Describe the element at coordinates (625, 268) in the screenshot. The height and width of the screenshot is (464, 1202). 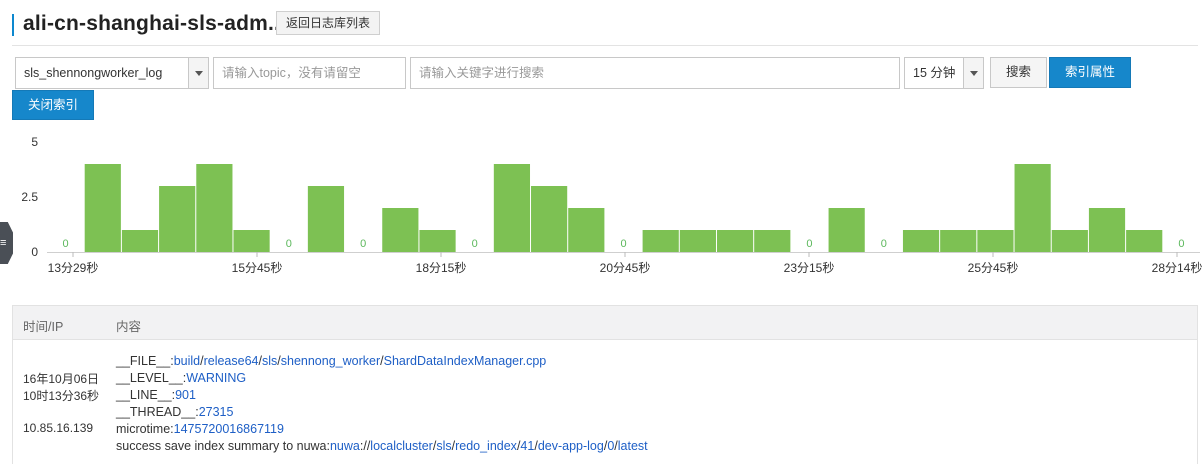
I see `x-tick-label: 20分45秒` at that location.